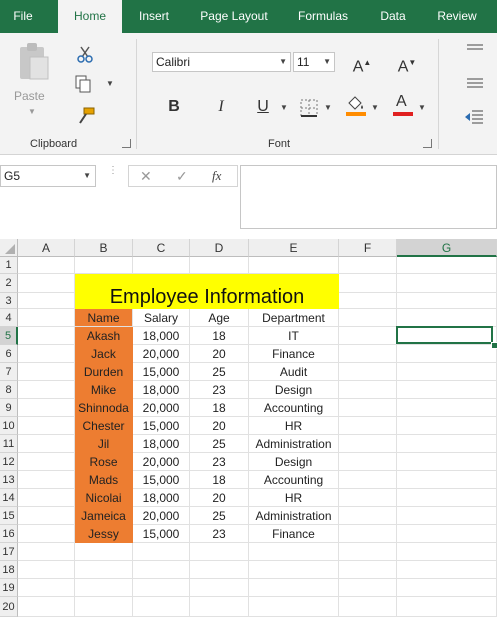 This screenshot has width=497, height=617. What do you see at coordinates (422, 107) in the screenshot?
I see `font-color-dropdown-icon: ▼` at bounding box center [422, 107].